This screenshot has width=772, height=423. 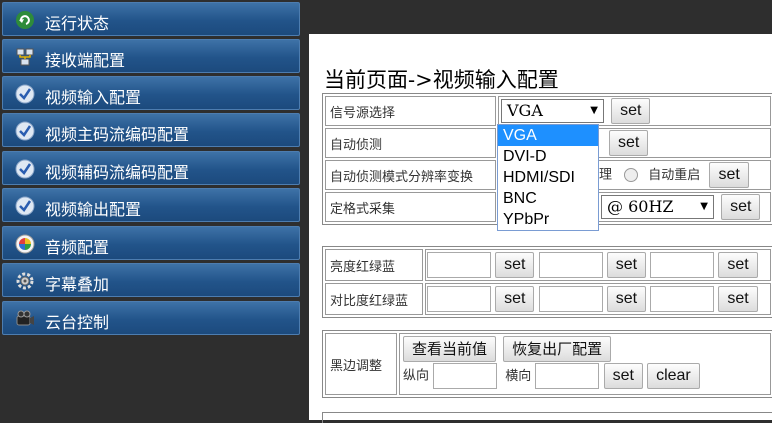 What do you see at coordinates (548, 156) in the screenshot?
I see `dropdown-option: DVI-D` at bounding box center [548, 156].